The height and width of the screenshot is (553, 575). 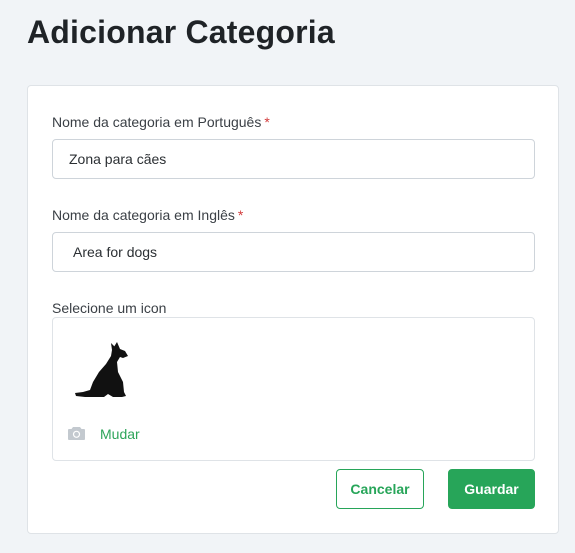 I want to click on name-pt-label: Nome da categoria em Português *, so click(x=161, y=122).